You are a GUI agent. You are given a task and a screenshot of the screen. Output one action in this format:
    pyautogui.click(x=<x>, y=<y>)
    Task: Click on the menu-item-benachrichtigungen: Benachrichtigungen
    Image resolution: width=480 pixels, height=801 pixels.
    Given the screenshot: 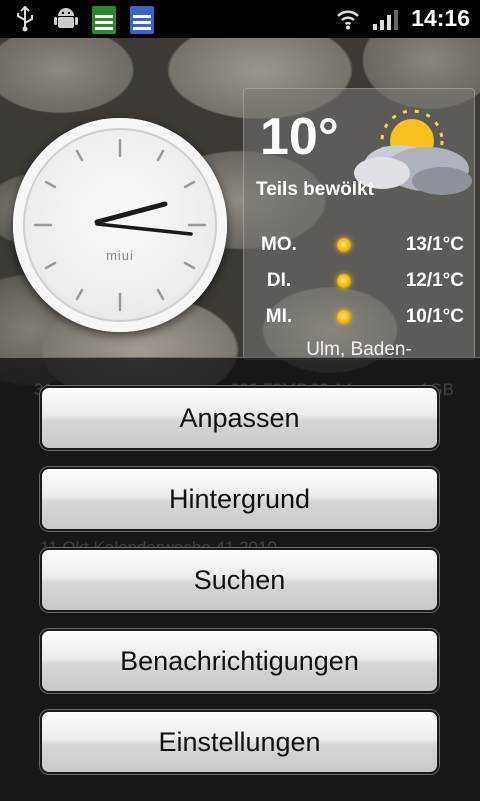 What is the action you would take?
    pyautogui.click(x=239, y=661)
    